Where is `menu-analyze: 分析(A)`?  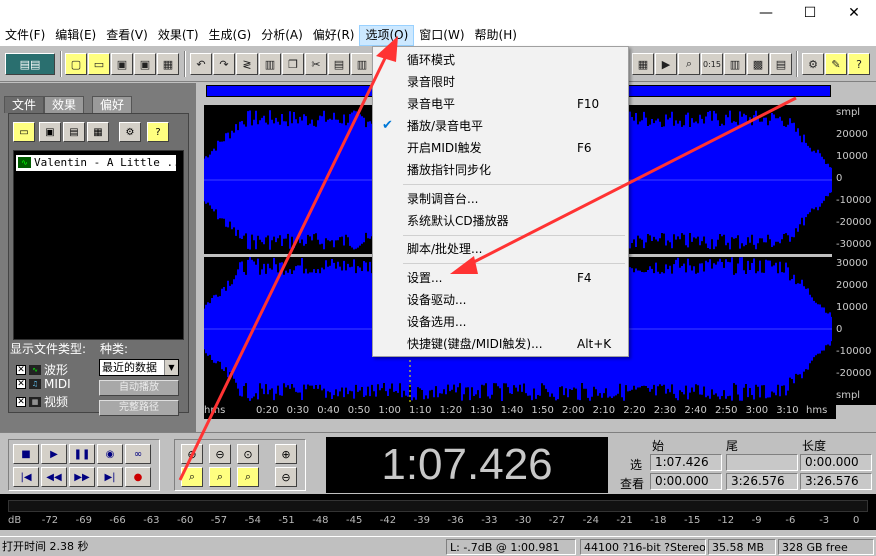
menu-analyze: 分析(A) is located at coordinates (282, 35).